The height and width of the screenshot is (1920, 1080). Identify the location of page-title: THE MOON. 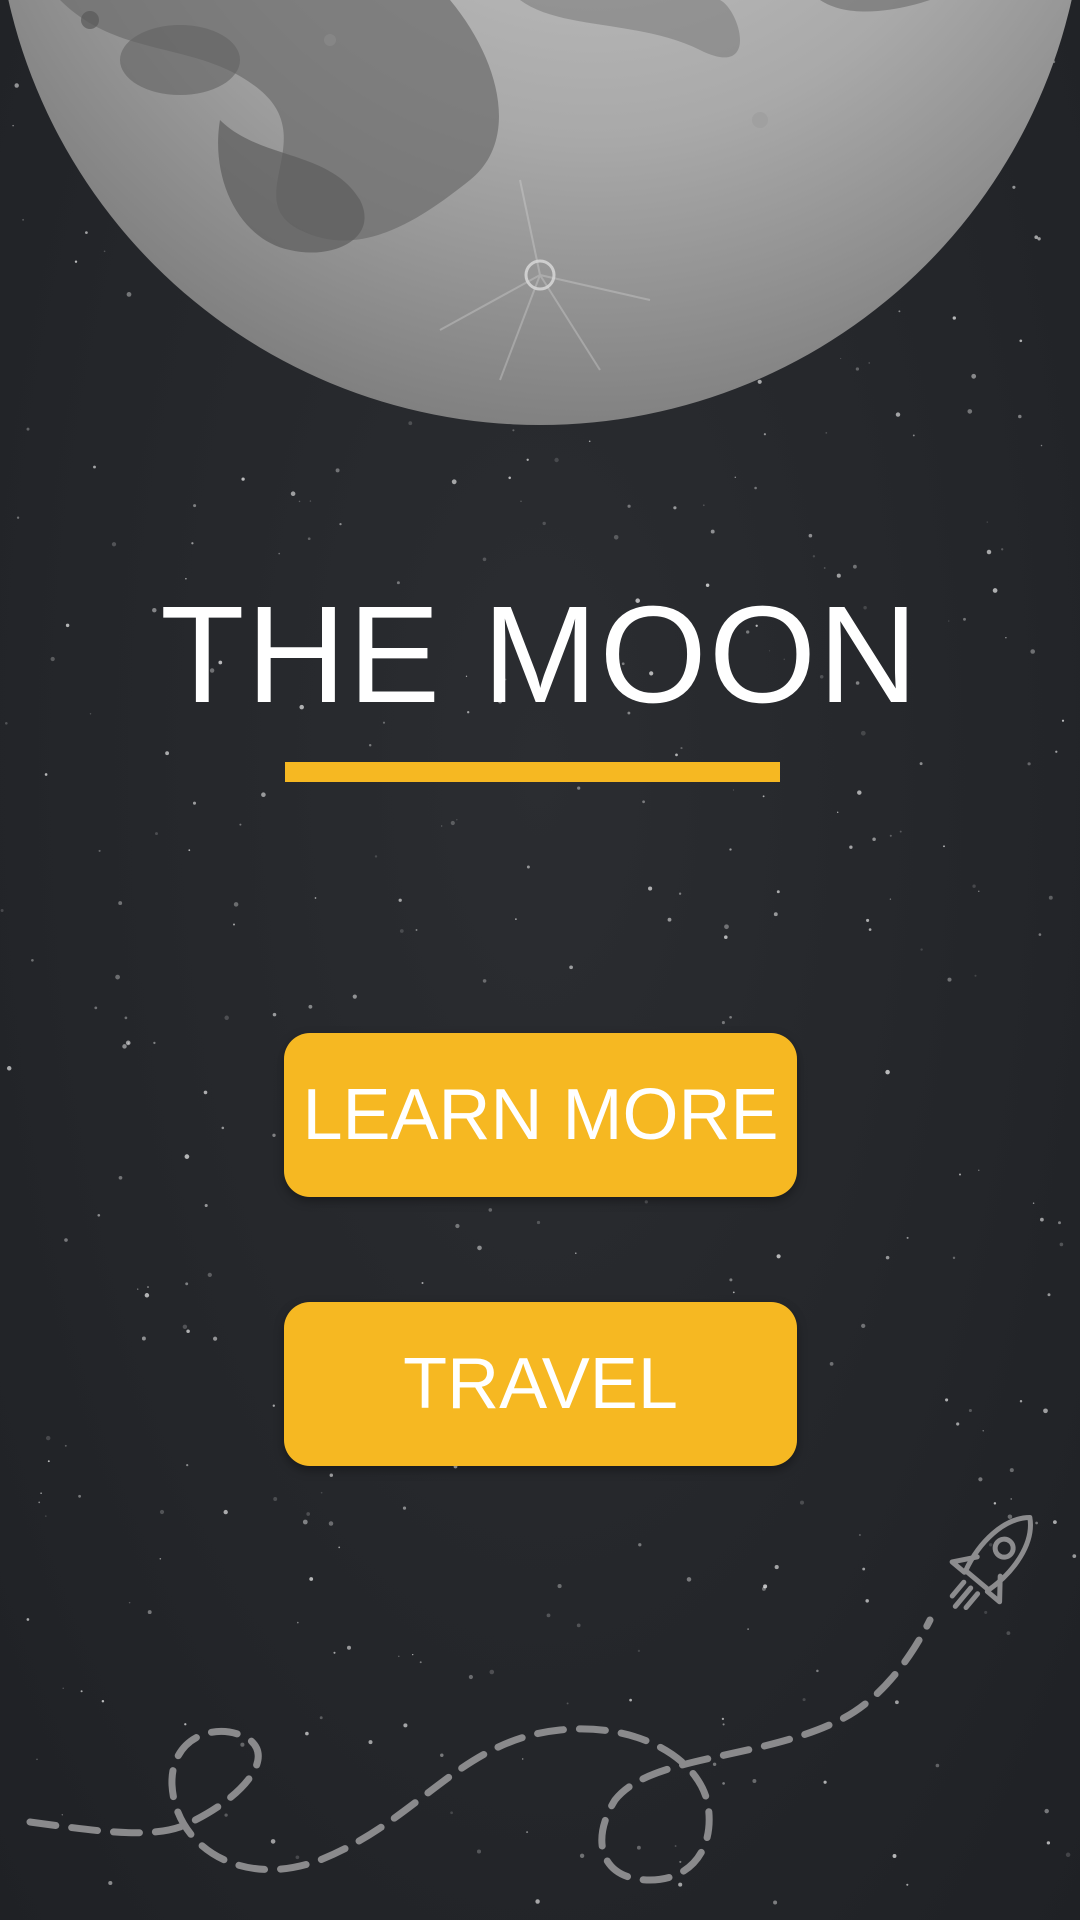
(540, 655).